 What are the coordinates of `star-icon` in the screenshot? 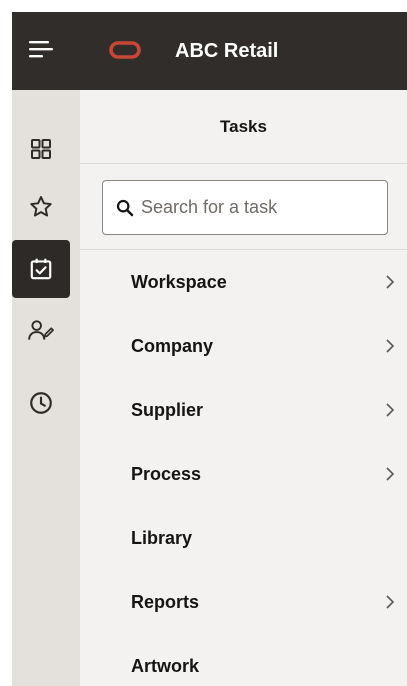 It's located at (41, 206).